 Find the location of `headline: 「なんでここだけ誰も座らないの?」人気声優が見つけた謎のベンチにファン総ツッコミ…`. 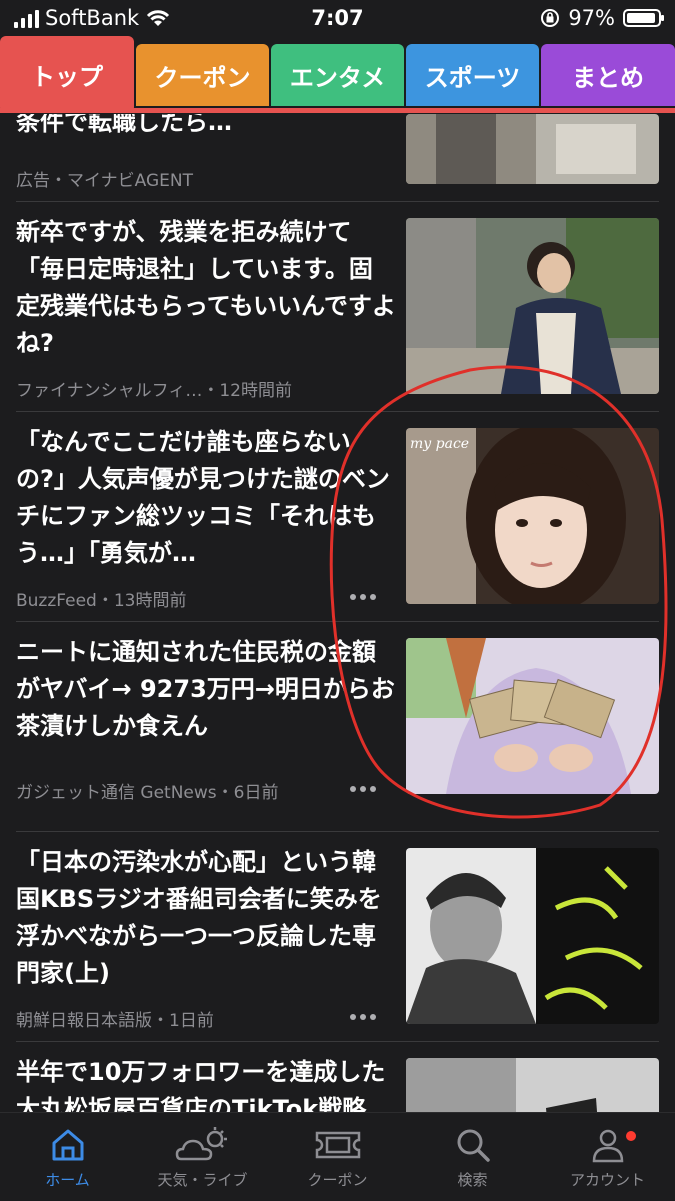

headline: 「なんでここだけ誰も座らないの?」人気声優が見つけた謎のベンチにファン総ツッコミ… is located at coordinates (203, 497).